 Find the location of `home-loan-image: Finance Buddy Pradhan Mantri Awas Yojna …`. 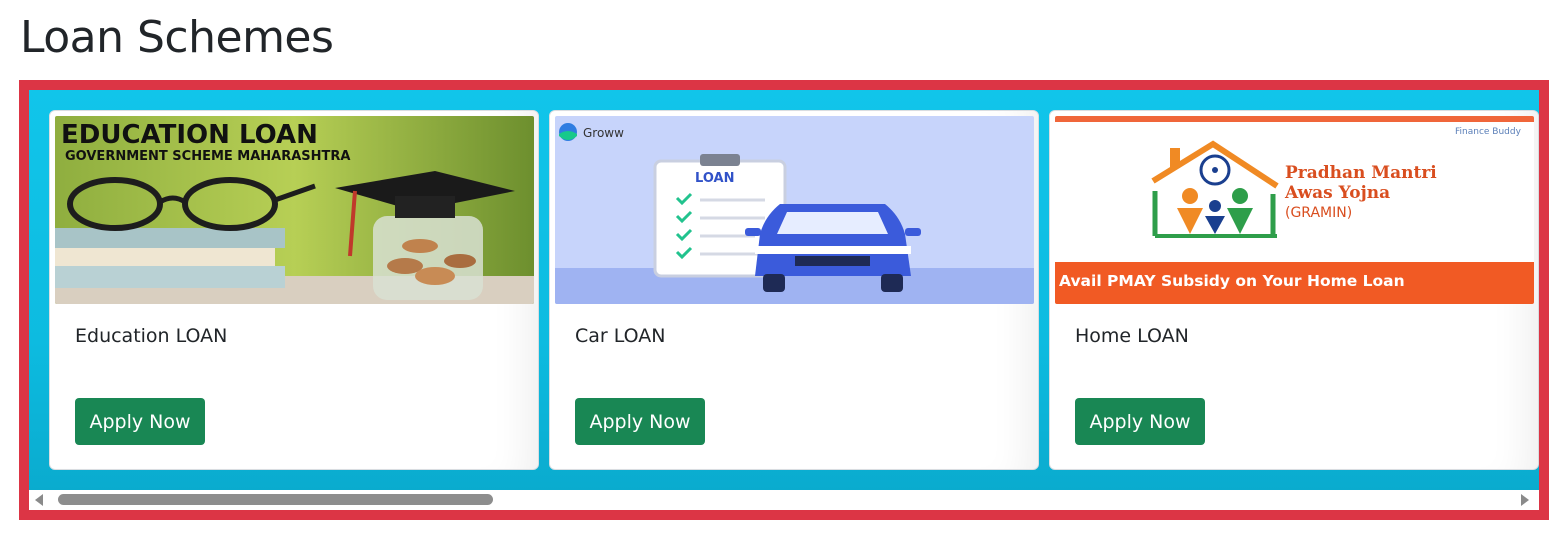

home-loan-image: Finance Buddy Pradhan Mantri Awas Yojna … is located at coordinates (1294, 210).